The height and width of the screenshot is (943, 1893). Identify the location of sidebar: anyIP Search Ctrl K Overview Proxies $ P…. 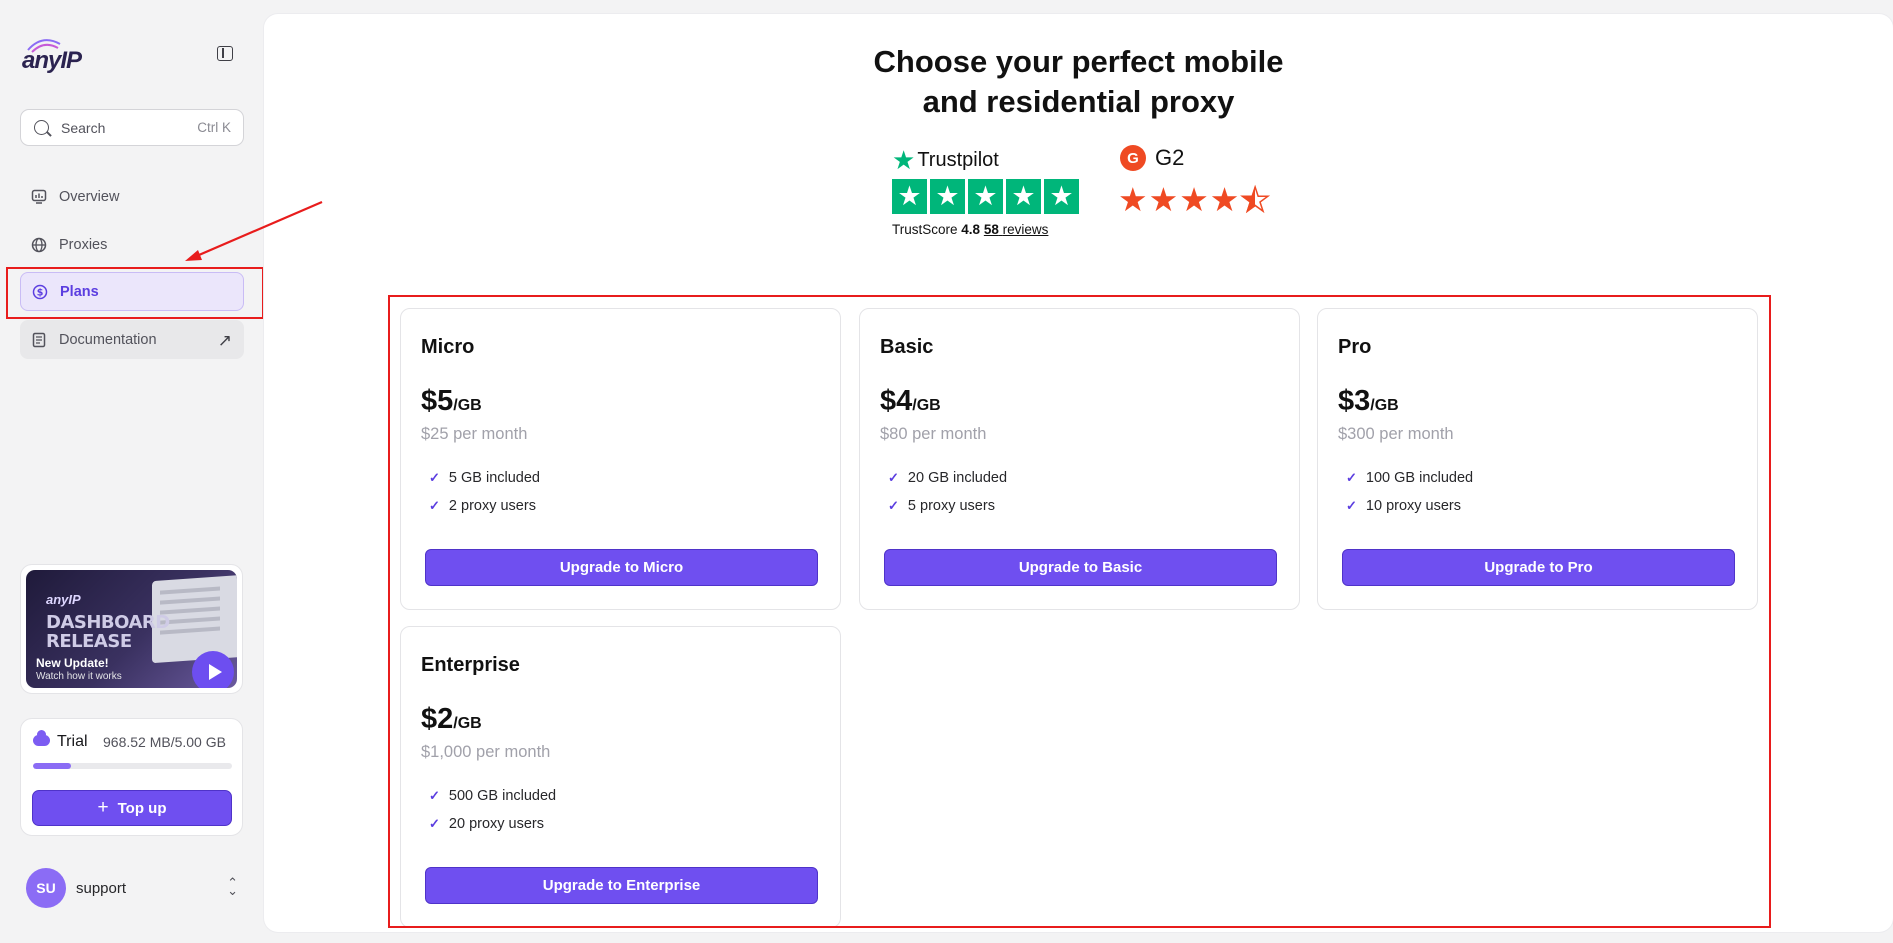
(131, 471).